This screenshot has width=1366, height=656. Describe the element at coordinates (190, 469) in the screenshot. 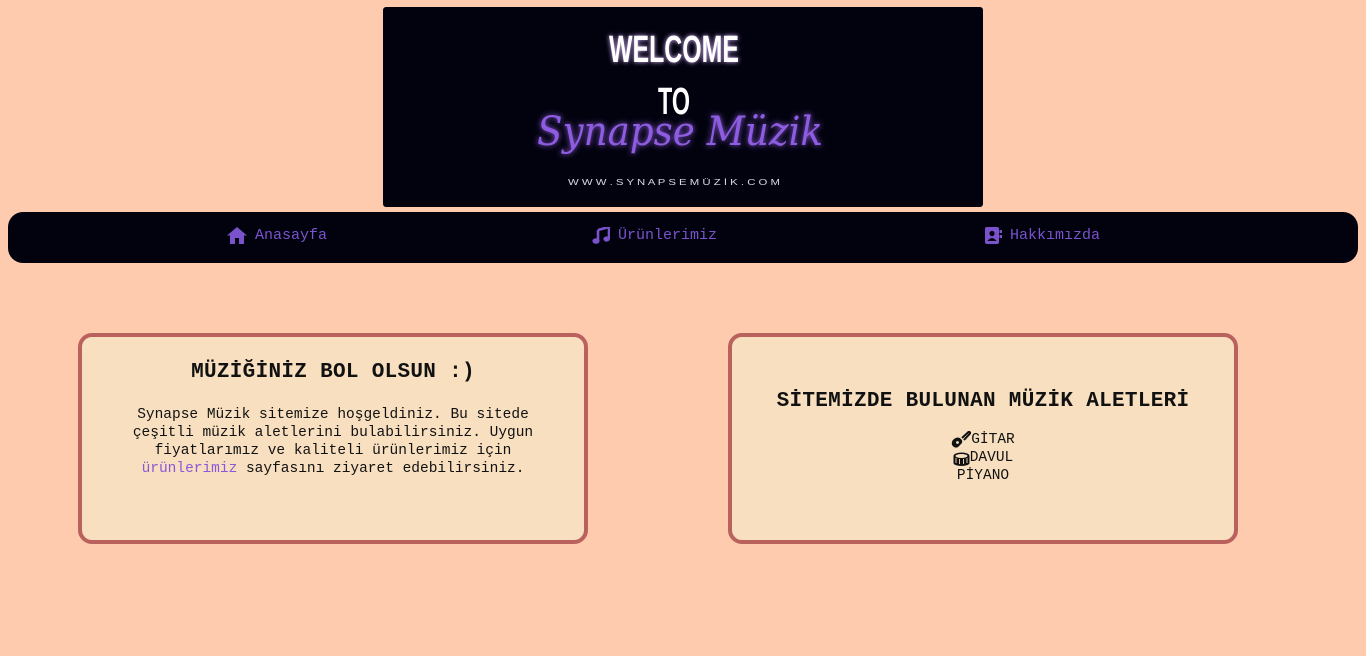

I see `products-link: ürünlerimiz` at that location.